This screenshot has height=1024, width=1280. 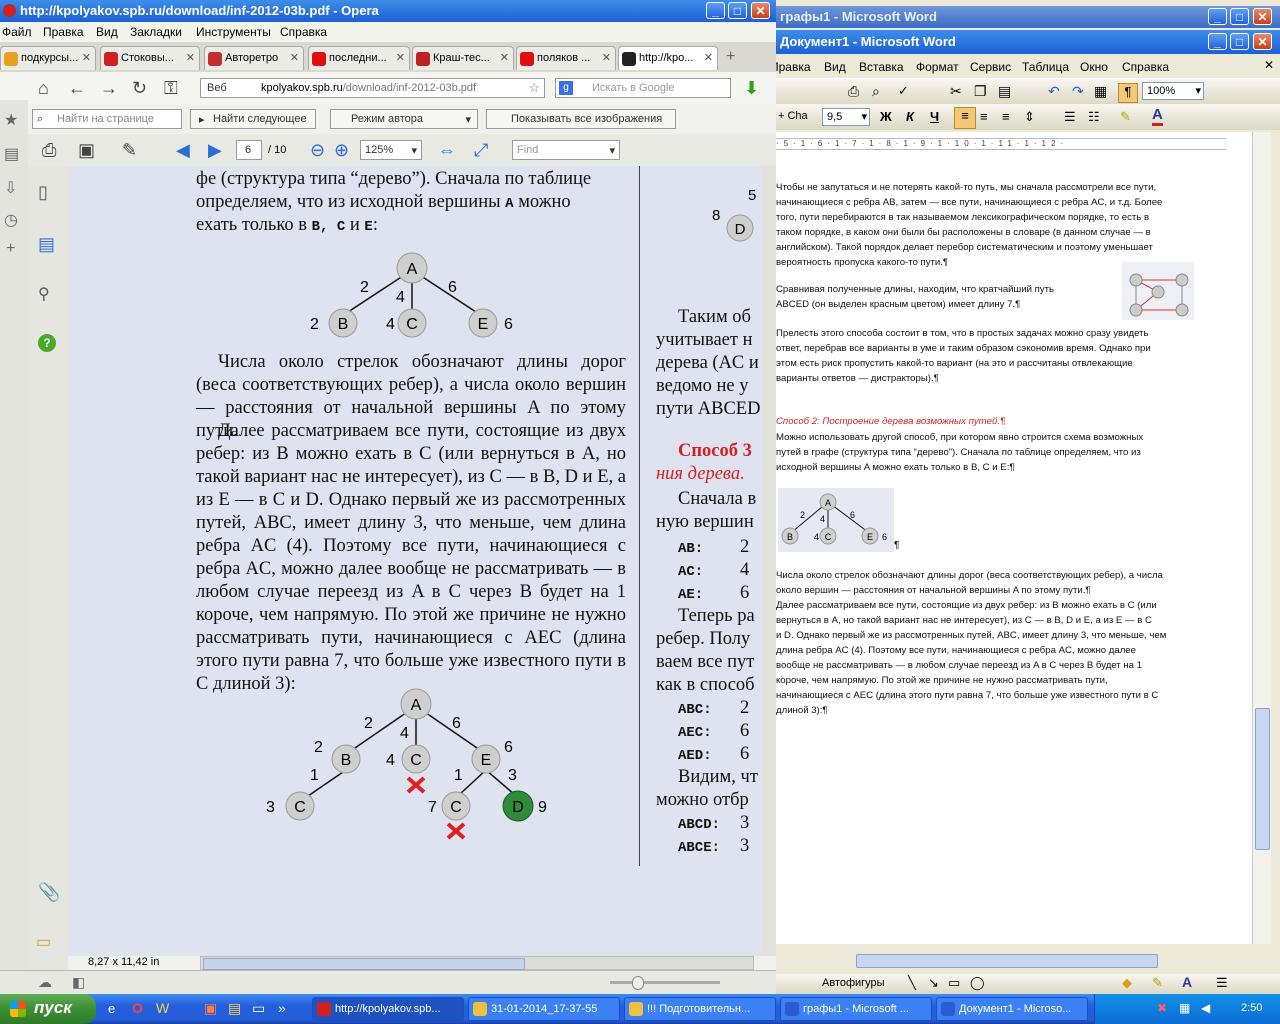 What do you see at coordinates (1222, 983) in the screenshot?
I see `line-style-icon: ☰` at bounding box center [1222, 983].